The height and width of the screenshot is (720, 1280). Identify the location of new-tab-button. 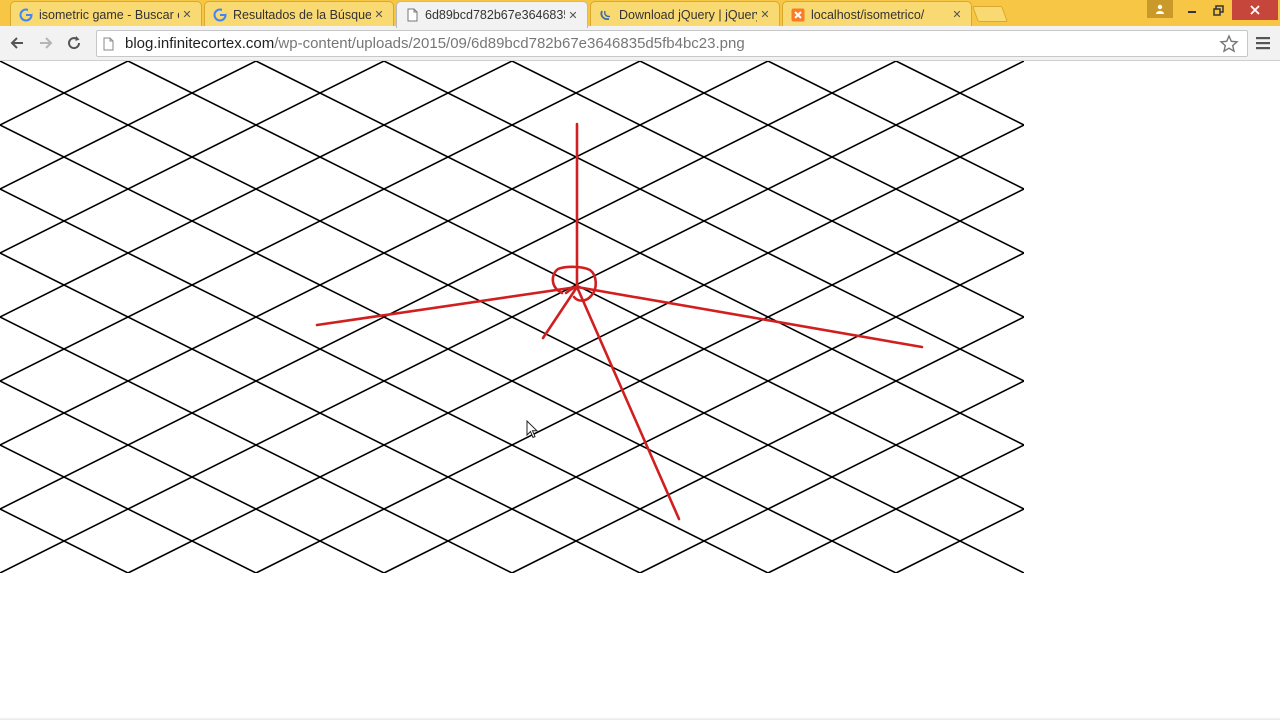
(990, 14).